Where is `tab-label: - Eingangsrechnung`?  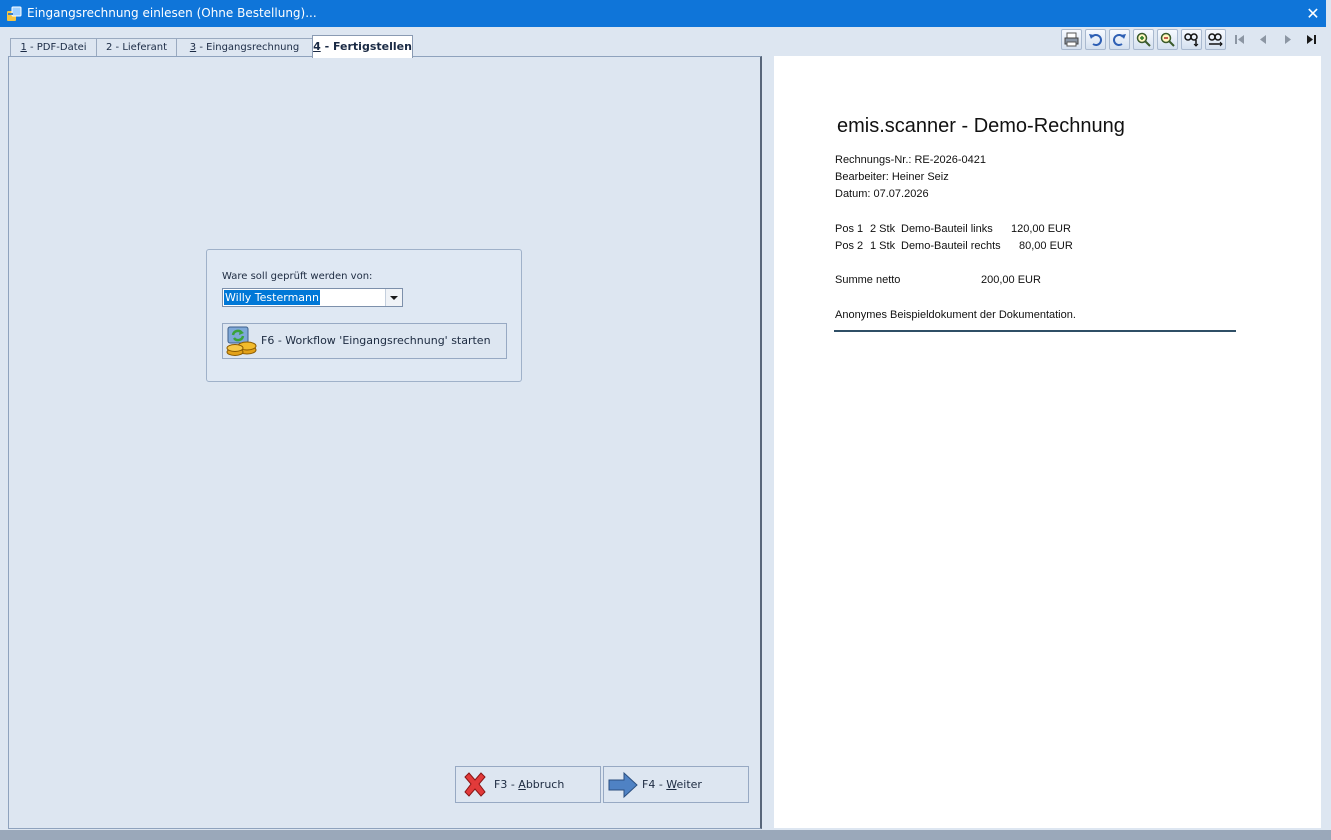 tab-label: - Eingangsrechnung is located at coordinates (248, 47).